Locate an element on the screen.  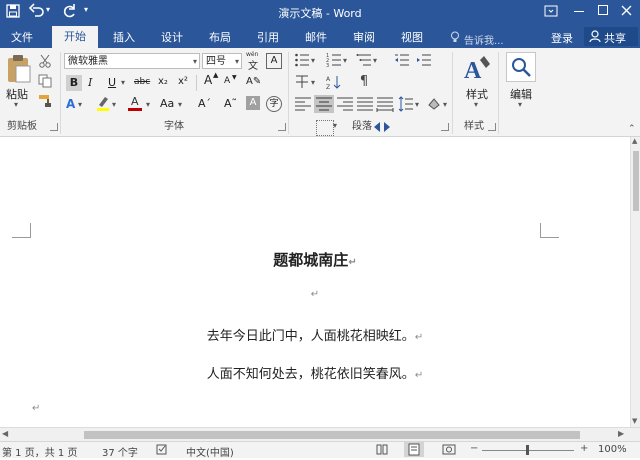
tab-view: 视图 is located at coordinates (412, 38).